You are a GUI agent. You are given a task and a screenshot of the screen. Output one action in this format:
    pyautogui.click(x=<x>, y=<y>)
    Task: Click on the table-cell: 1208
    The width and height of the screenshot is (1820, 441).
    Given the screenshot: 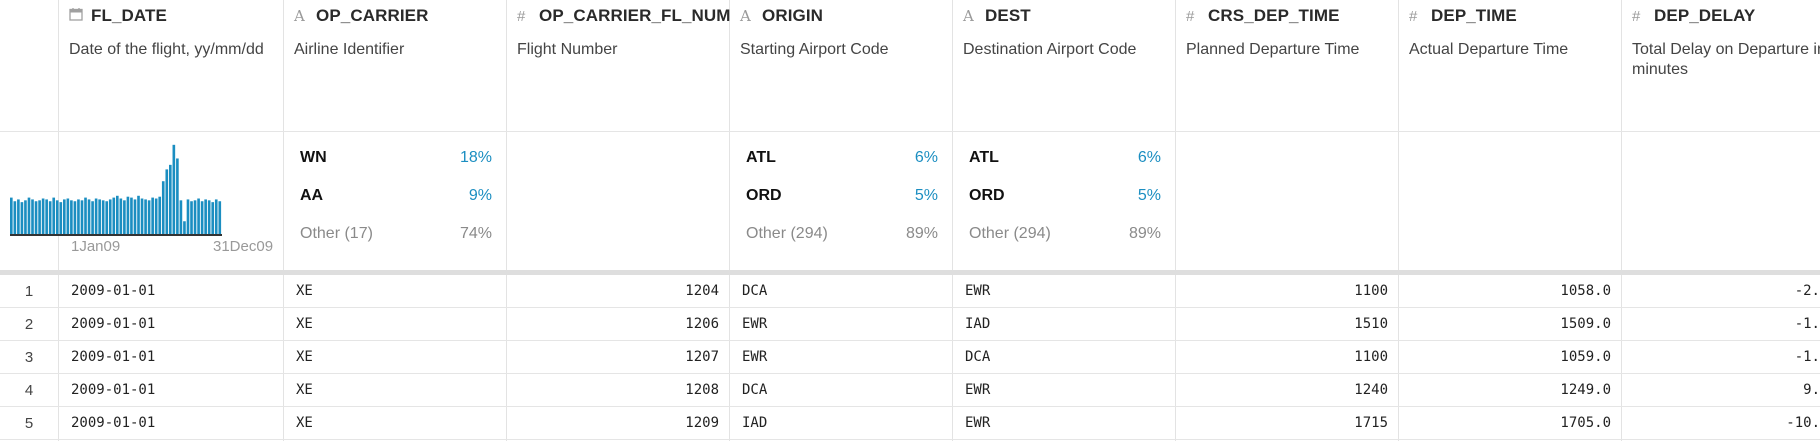 What is the action you would take?
    pyautogui.click(x=619, y=390)
    